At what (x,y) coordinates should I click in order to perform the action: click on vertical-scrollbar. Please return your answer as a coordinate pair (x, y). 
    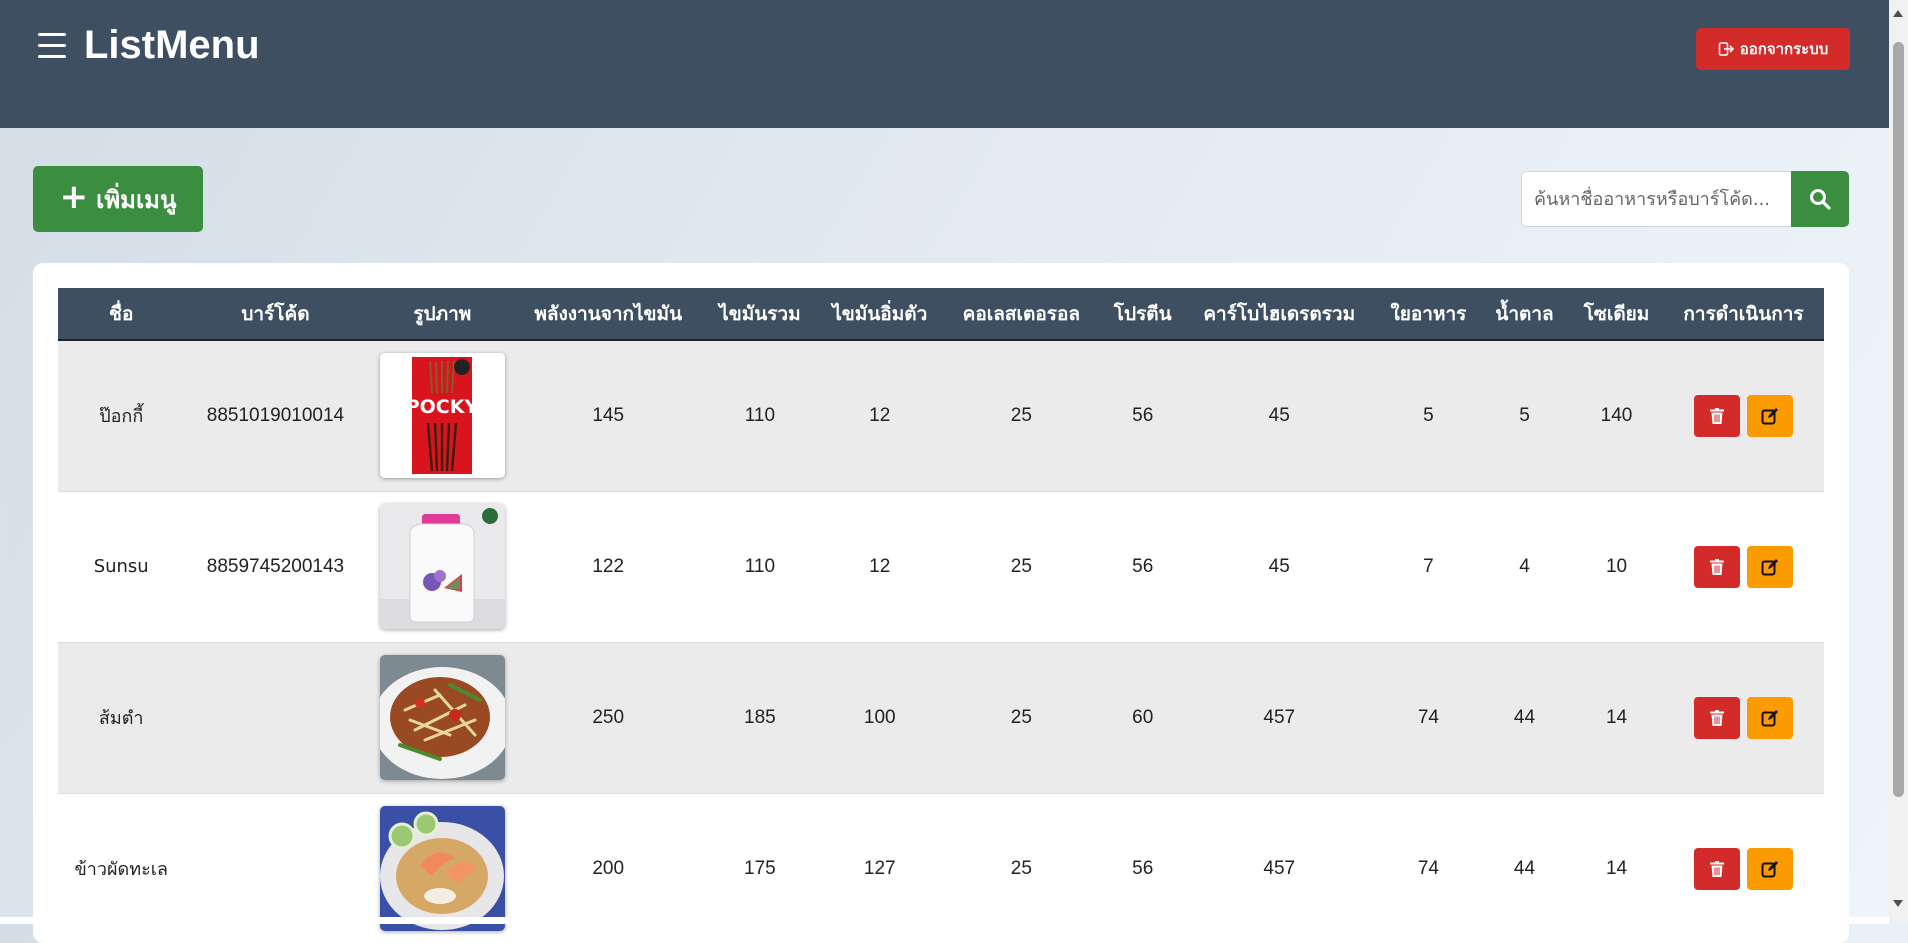
    Looking at the image, I should click on (1898, 462).